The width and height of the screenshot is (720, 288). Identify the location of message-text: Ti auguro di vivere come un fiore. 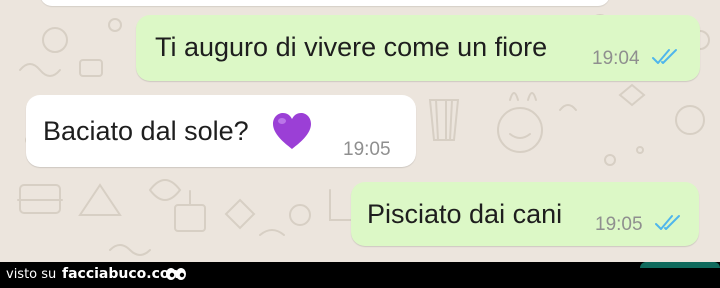
(351, 47).